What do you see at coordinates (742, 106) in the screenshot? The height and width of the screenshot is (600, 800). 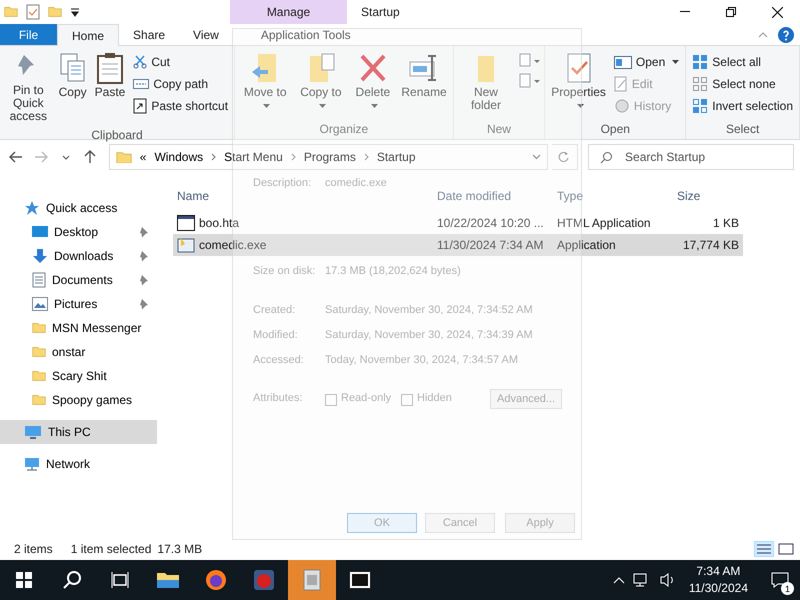 I see `ribbon-button: Invert selection` at bounding box center [742, 106].